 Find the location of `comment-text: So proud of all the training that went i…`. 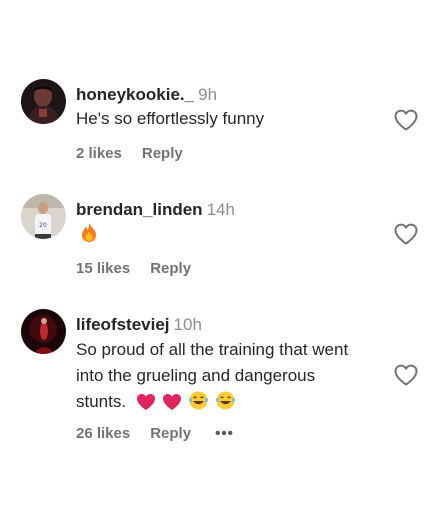

comment-text: So proud of all the training that went i… is located at coordinates (221, 376).